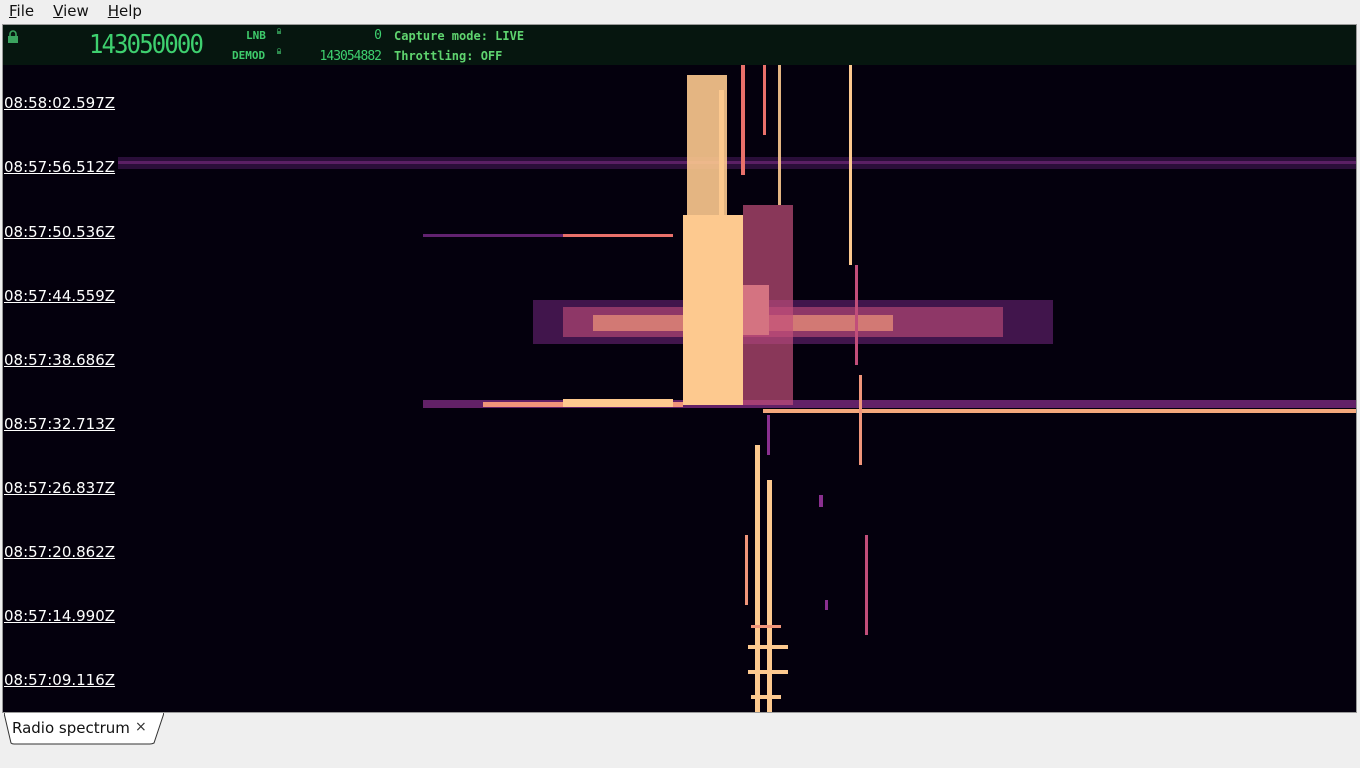 The height and width of the screenshot is (768, 1360). What do you see at coordinates (60, 616) in the screenshot?
I see `timestamp-label: 08:57:14.990Z` at bounding box center [60, 616].